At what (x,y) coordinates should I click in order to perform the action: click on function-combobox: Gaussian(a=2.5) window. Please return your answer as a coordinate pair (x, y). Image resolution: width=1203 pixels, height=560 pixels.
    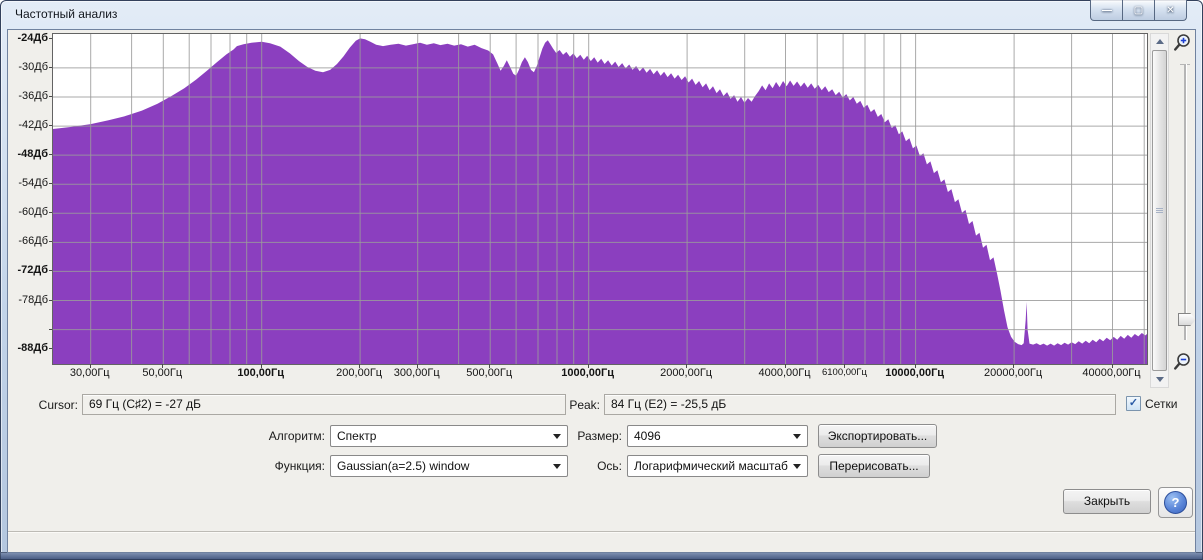
    Looking at the image, I should click on (449, 466).